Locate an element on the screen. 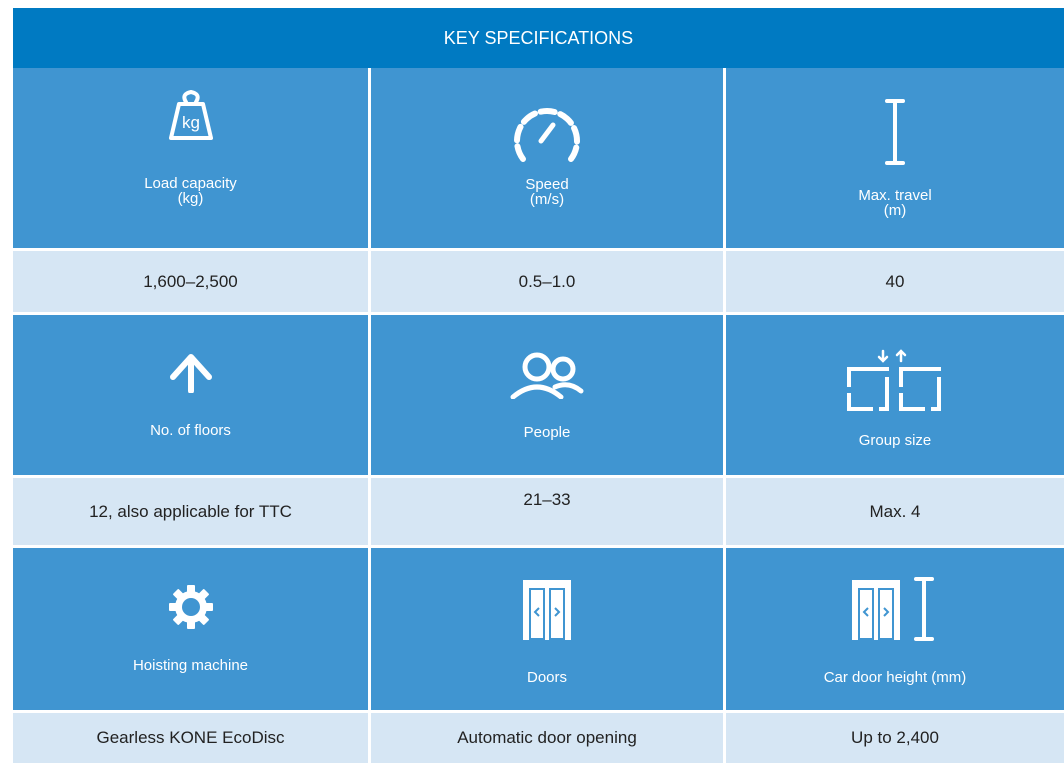 This screenshot has width=1064, height=763. doors-icon is located at coordinates (547, 595).